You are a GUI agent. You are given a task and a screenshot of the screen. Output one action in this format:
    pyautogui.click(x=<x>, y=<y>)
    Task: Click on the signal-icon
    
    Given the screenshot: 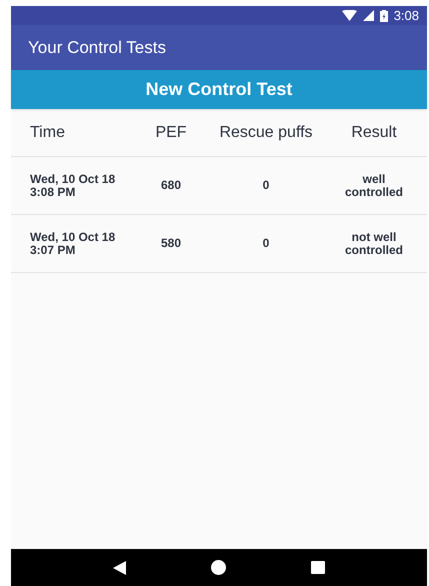 What is the action you would take?
    pyautogui.click(x=368, y=15)
    